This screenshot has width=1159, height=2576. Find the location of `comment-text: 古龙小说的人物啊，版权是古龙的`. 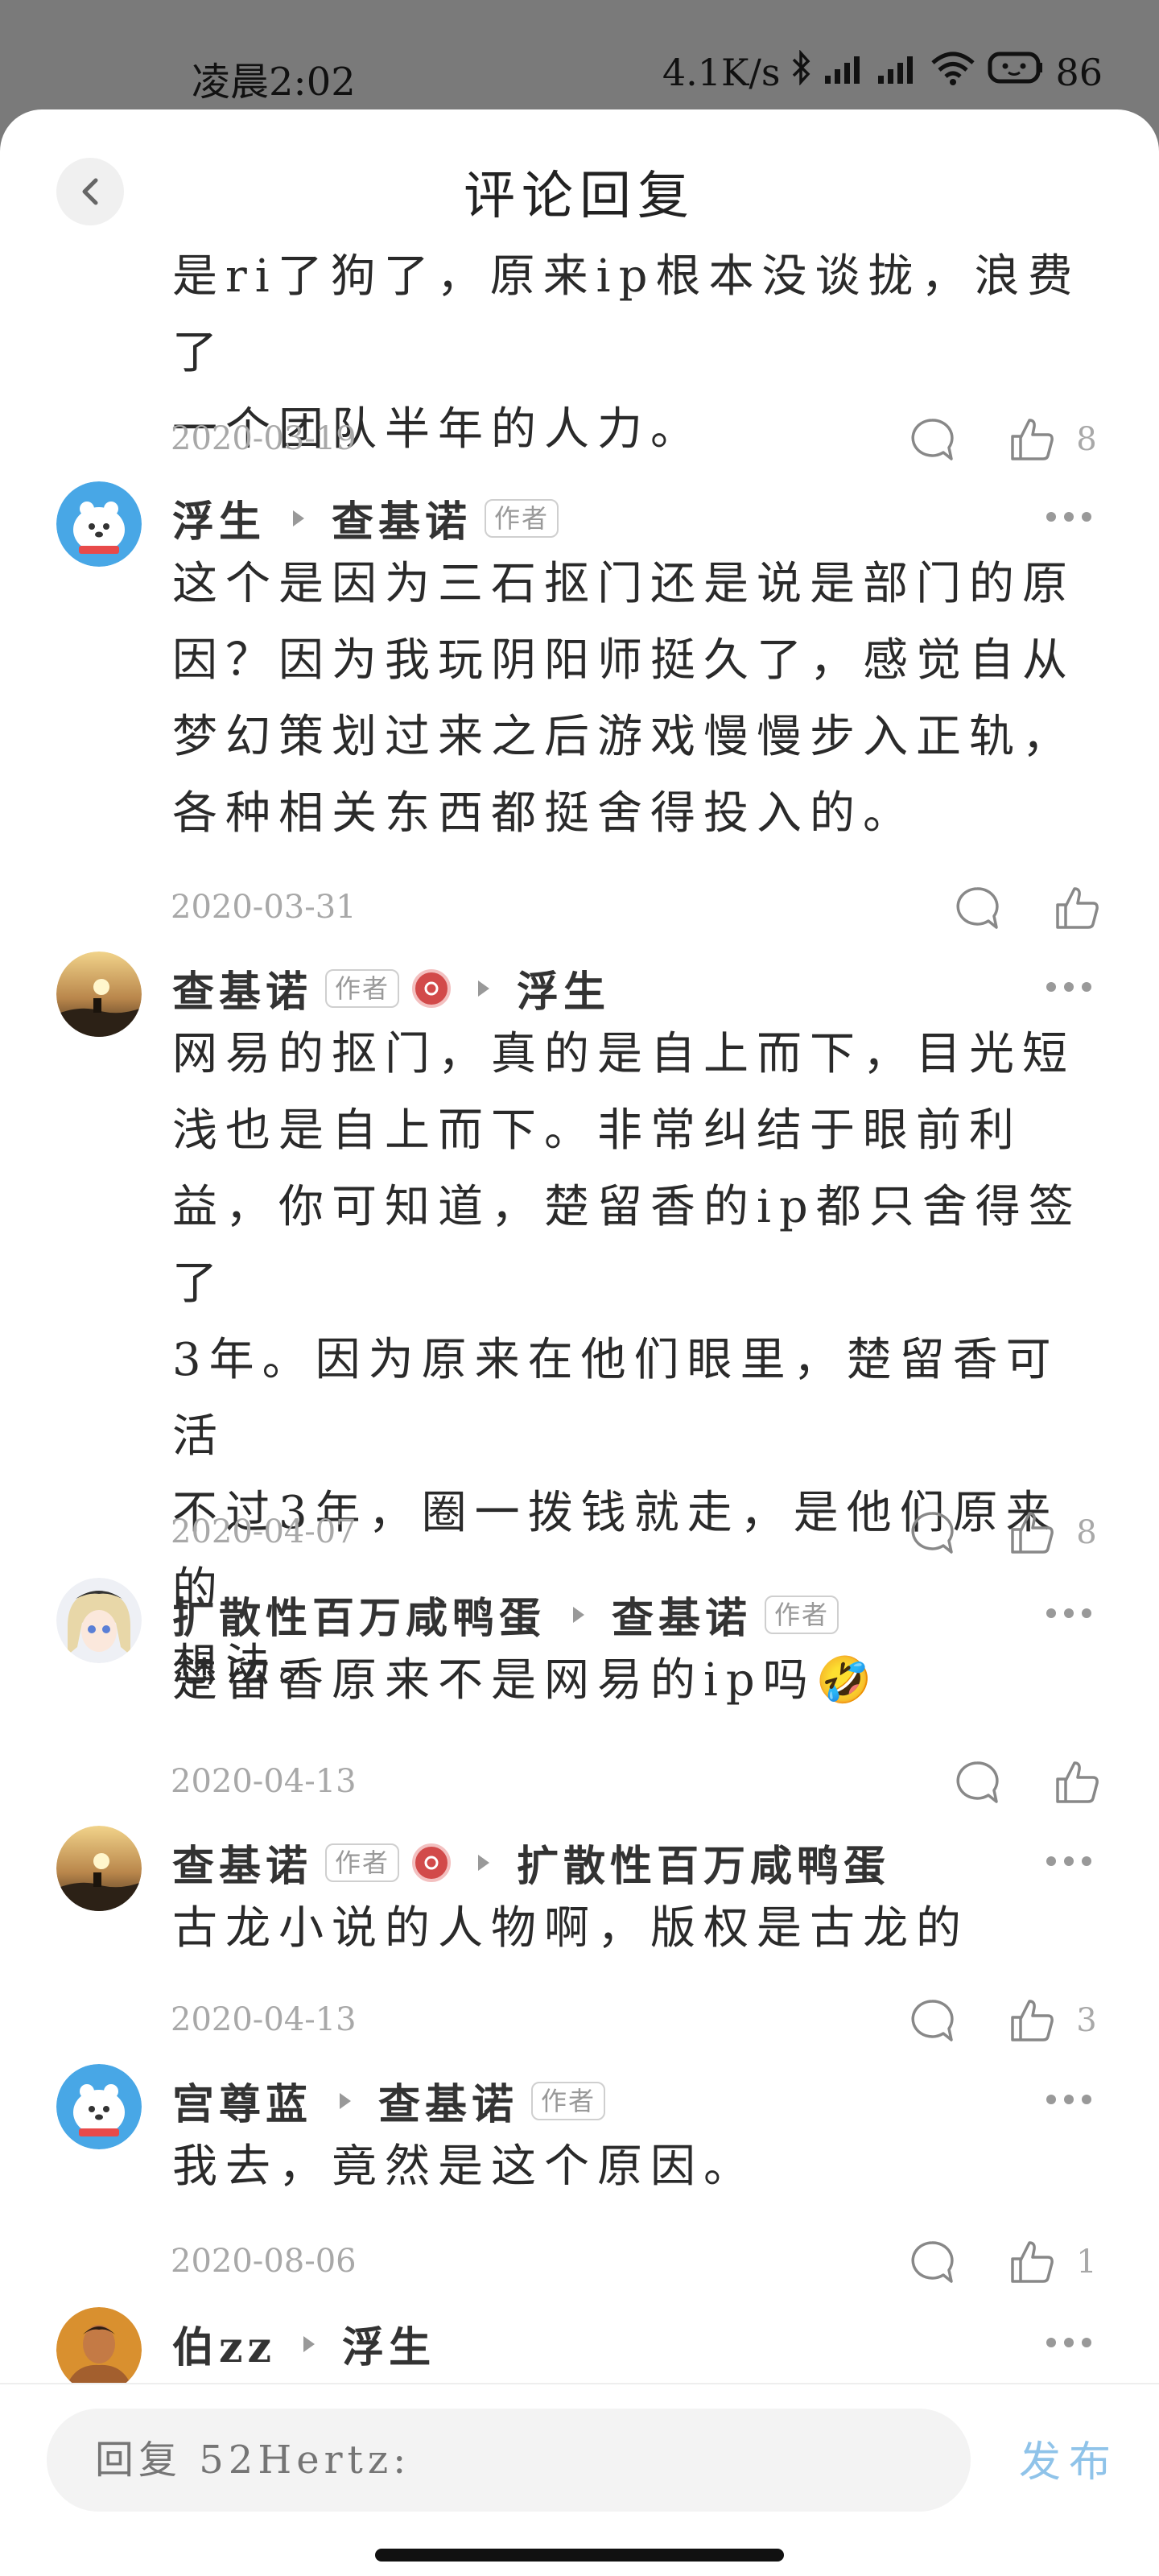

comment-text: 古龙小说的人物啊，版权是古龙的 is located at coordinates (570, 1929).